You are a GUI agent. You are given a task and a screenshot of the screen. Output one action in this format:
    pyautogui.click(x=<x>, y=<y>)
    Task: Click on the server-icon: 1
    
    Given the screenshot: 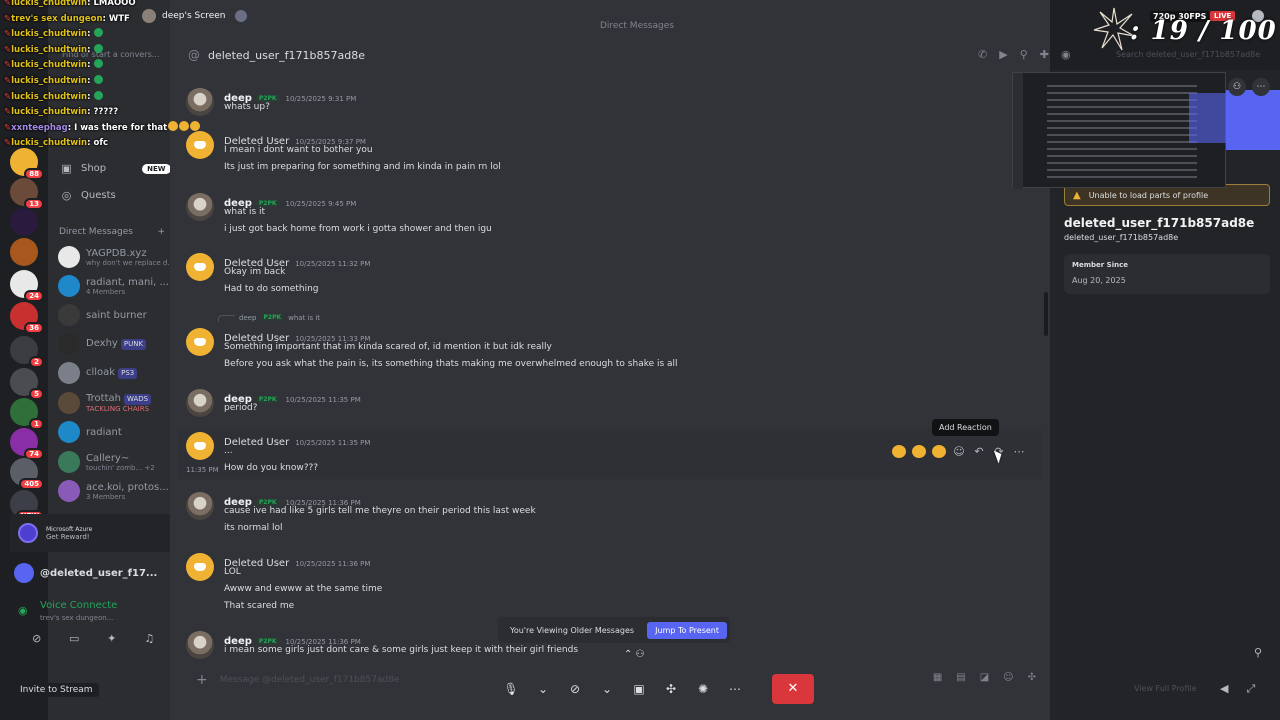 What is the action you would take?
    pyautogui.click(x=27, y=414)
    